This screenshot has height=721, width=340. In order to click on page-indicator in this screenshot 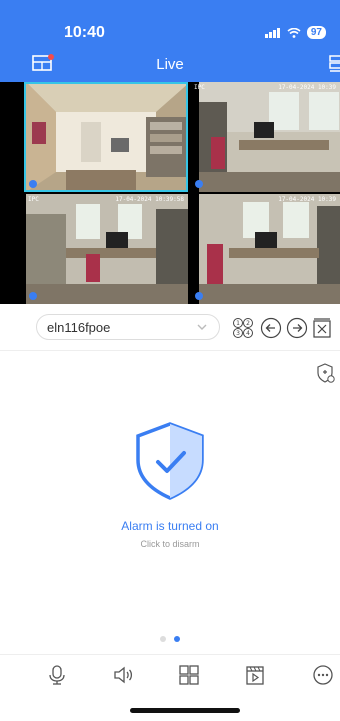, I will do `click(170, 639)`.